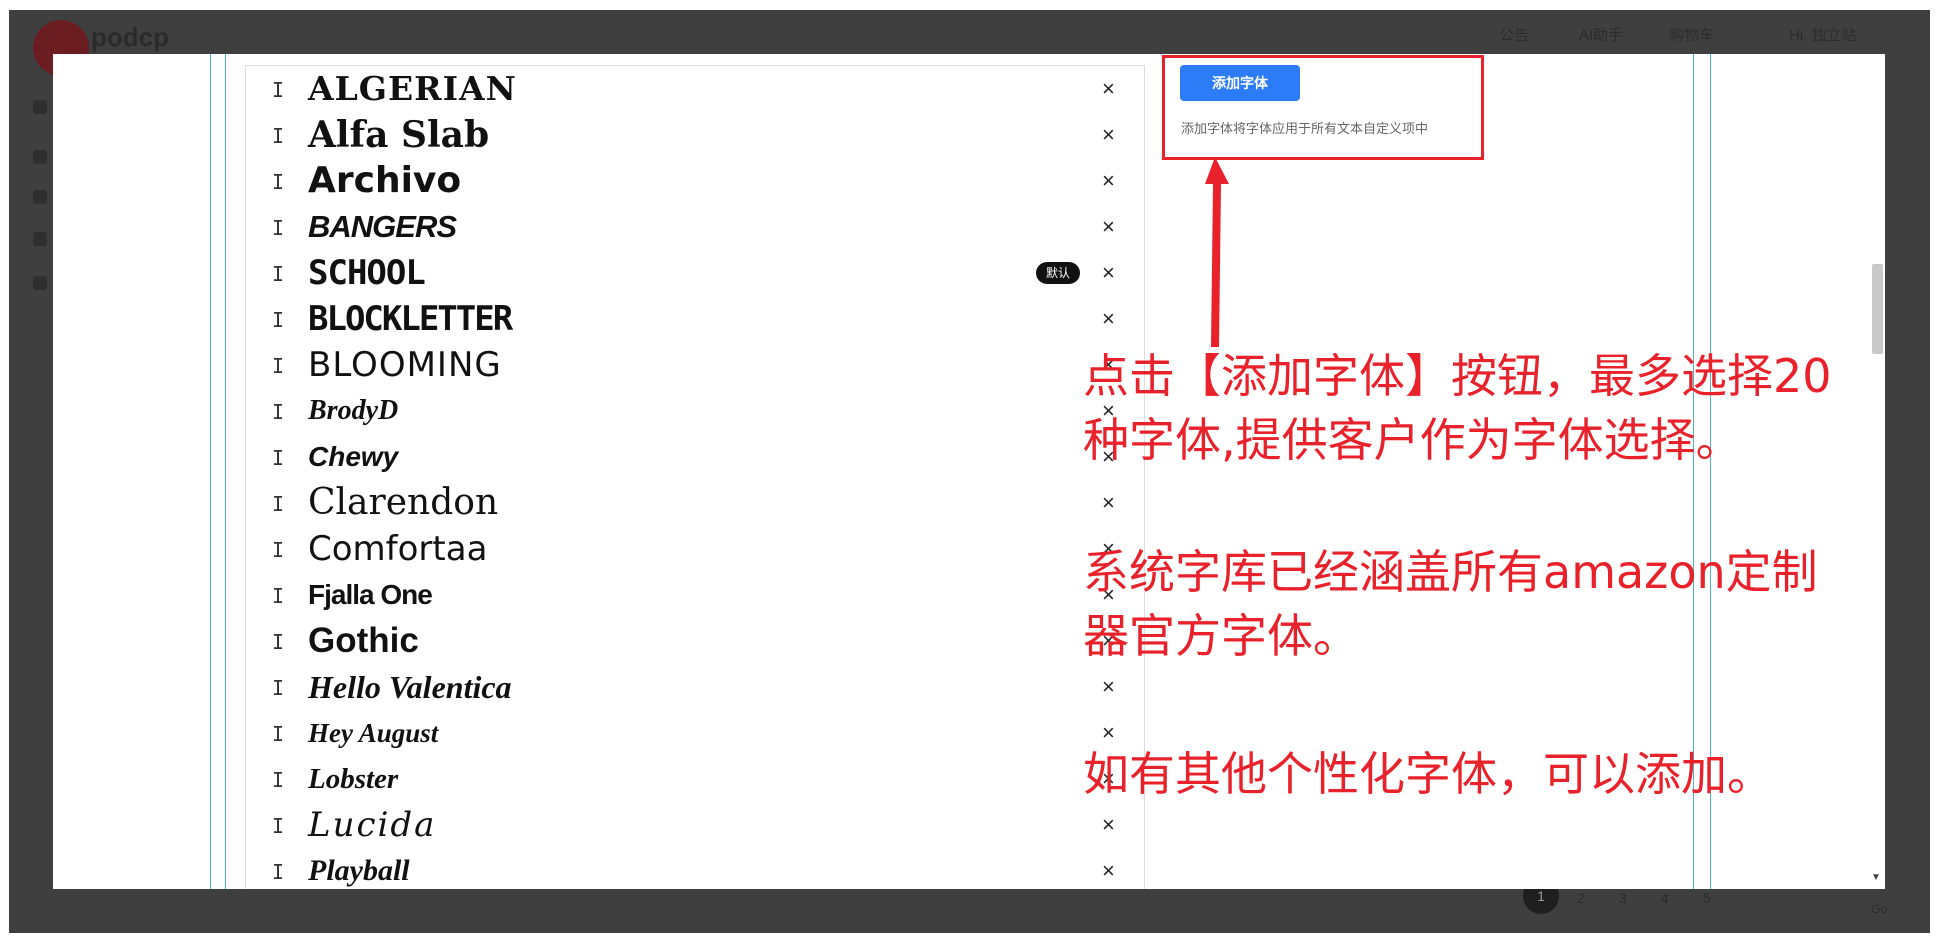 This screenshot has height=942, width=1939. I want to click on nav-cart: 购物车, so click(1691, 34).